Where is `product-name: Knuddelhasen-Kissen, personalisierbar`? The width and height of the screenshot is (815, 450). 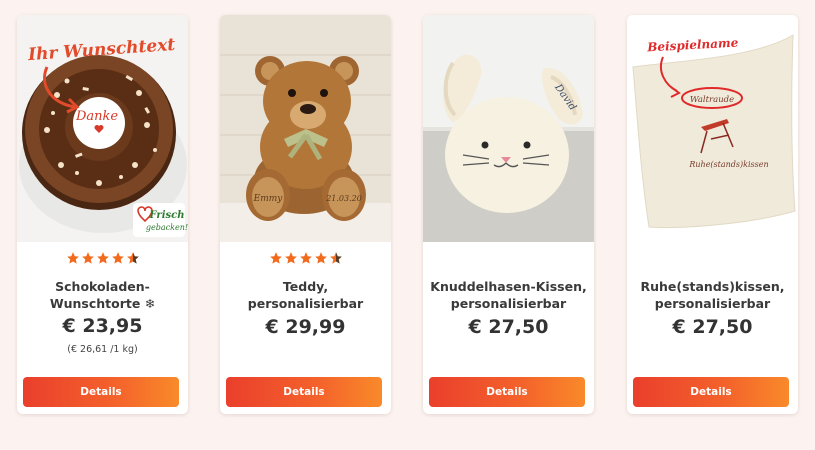 product-name: Knuddelhasen-Kissen, personalisierbar is located at coordinates (508, 295).